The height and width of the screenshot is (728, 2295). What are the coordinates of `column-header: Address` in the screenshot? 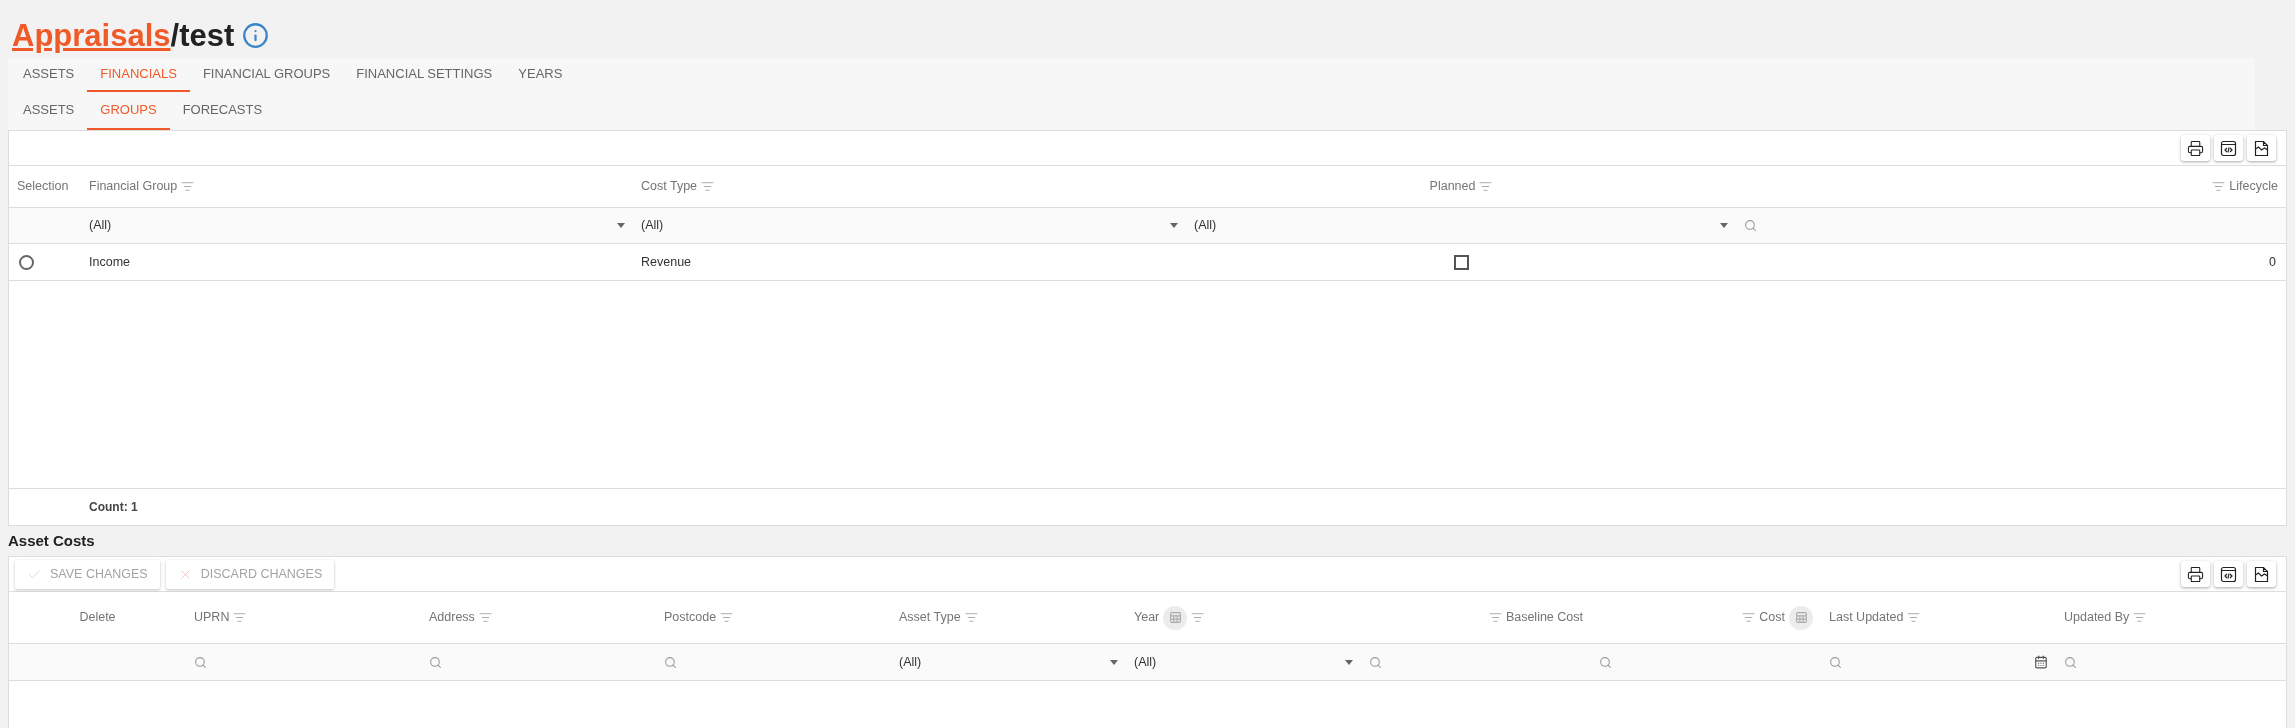 It's located at (538, 617).